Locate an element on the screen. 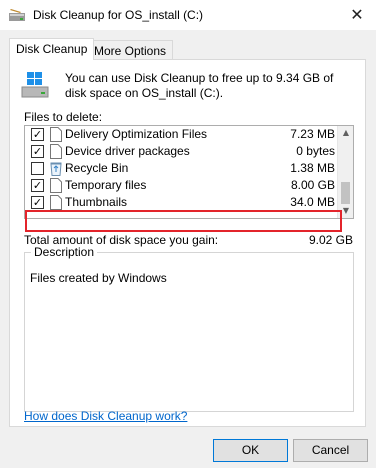 Image resolution: width=376 pixels, height=468 pixels. files-to-delete-label: Files to delete: is located at coordinates (63, 117).